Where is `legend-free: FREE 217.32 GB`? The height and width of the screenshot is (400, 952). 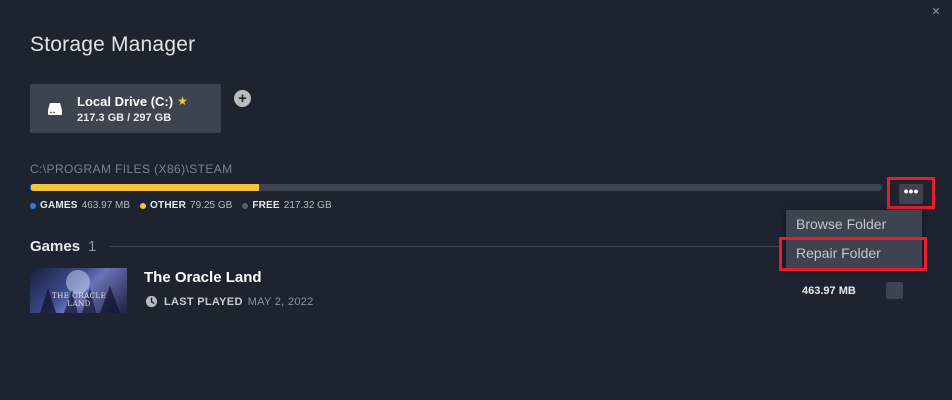
legend-free: FREE 217.32 GB is located at coordinates (287, 205).